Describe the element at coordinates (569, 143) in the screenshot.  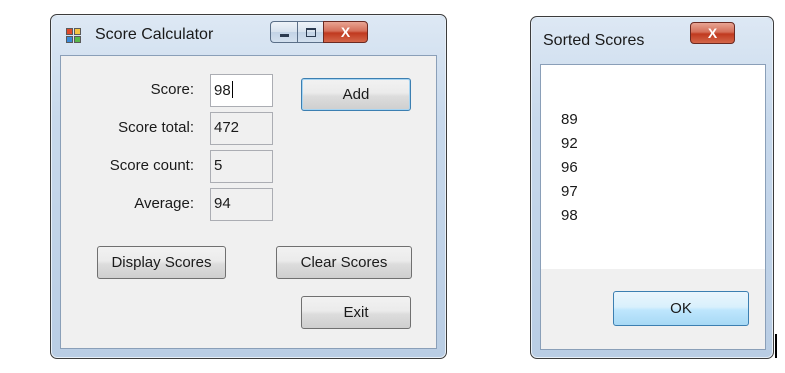
I see `list-item: 92` at that location.